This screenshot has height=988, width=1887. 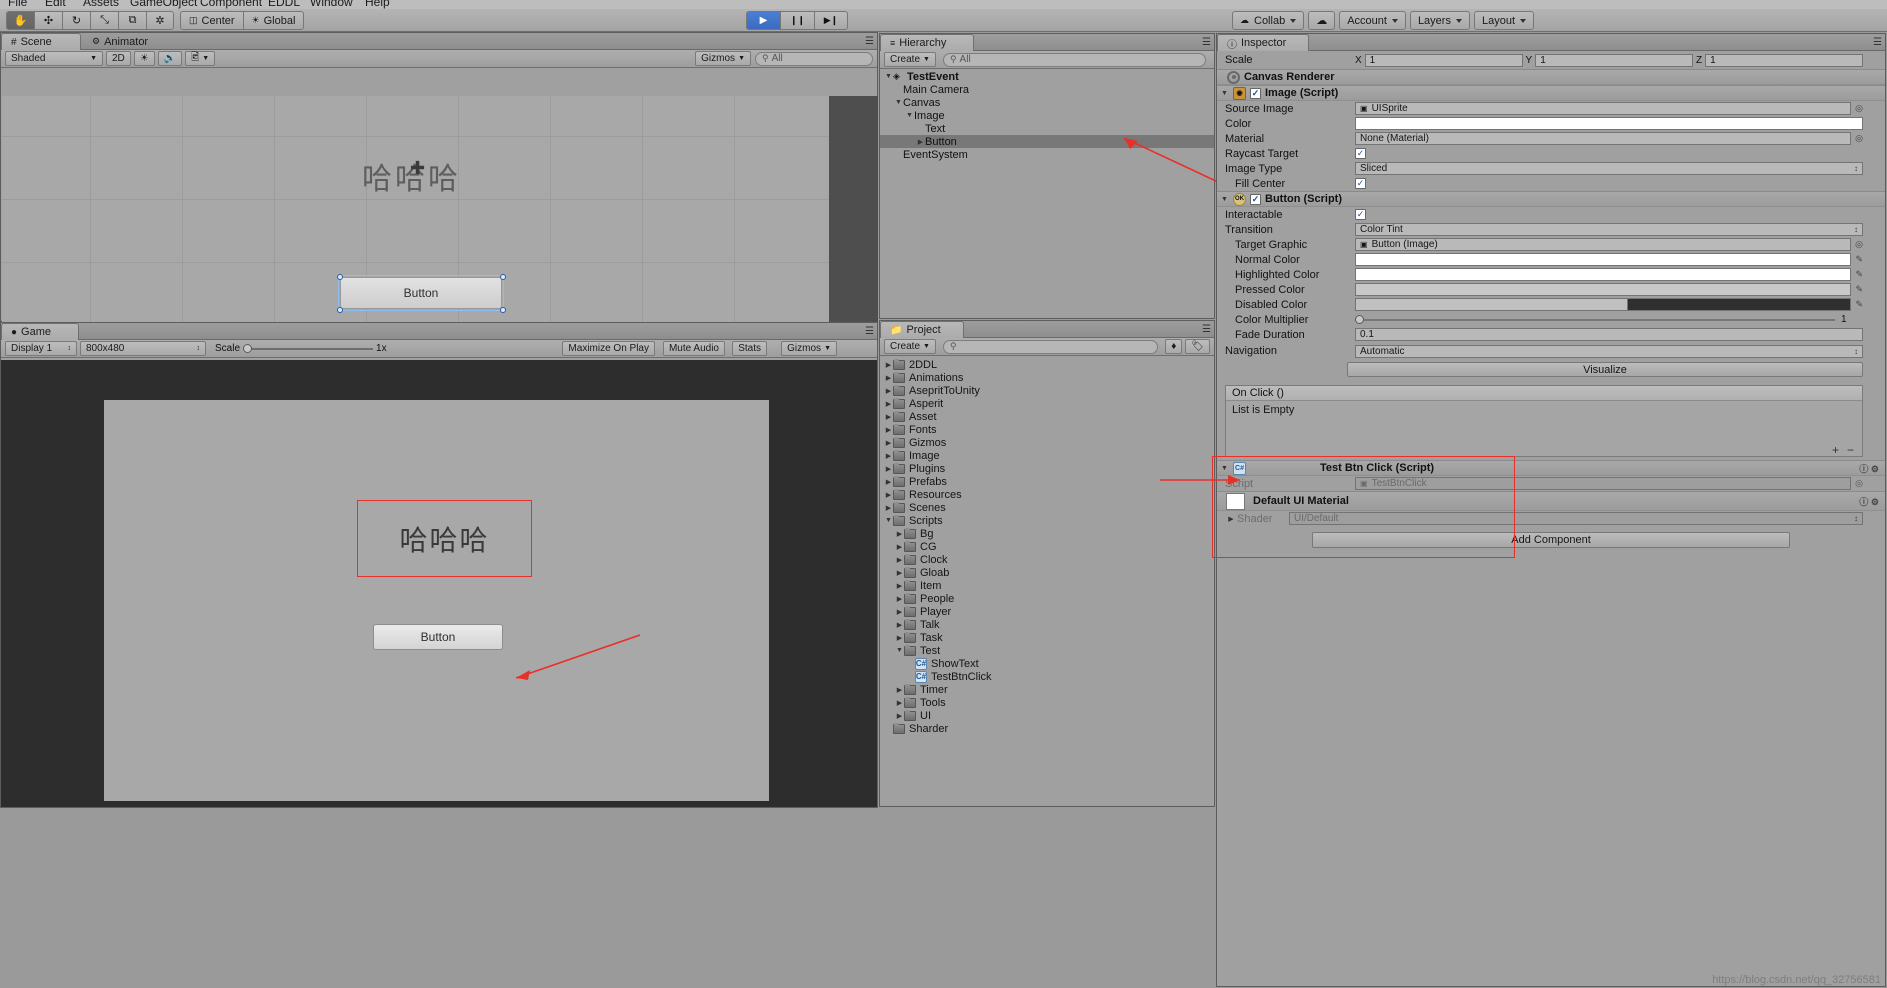 I want to click on layout-button: Layout, so click(x=1503, y=20).